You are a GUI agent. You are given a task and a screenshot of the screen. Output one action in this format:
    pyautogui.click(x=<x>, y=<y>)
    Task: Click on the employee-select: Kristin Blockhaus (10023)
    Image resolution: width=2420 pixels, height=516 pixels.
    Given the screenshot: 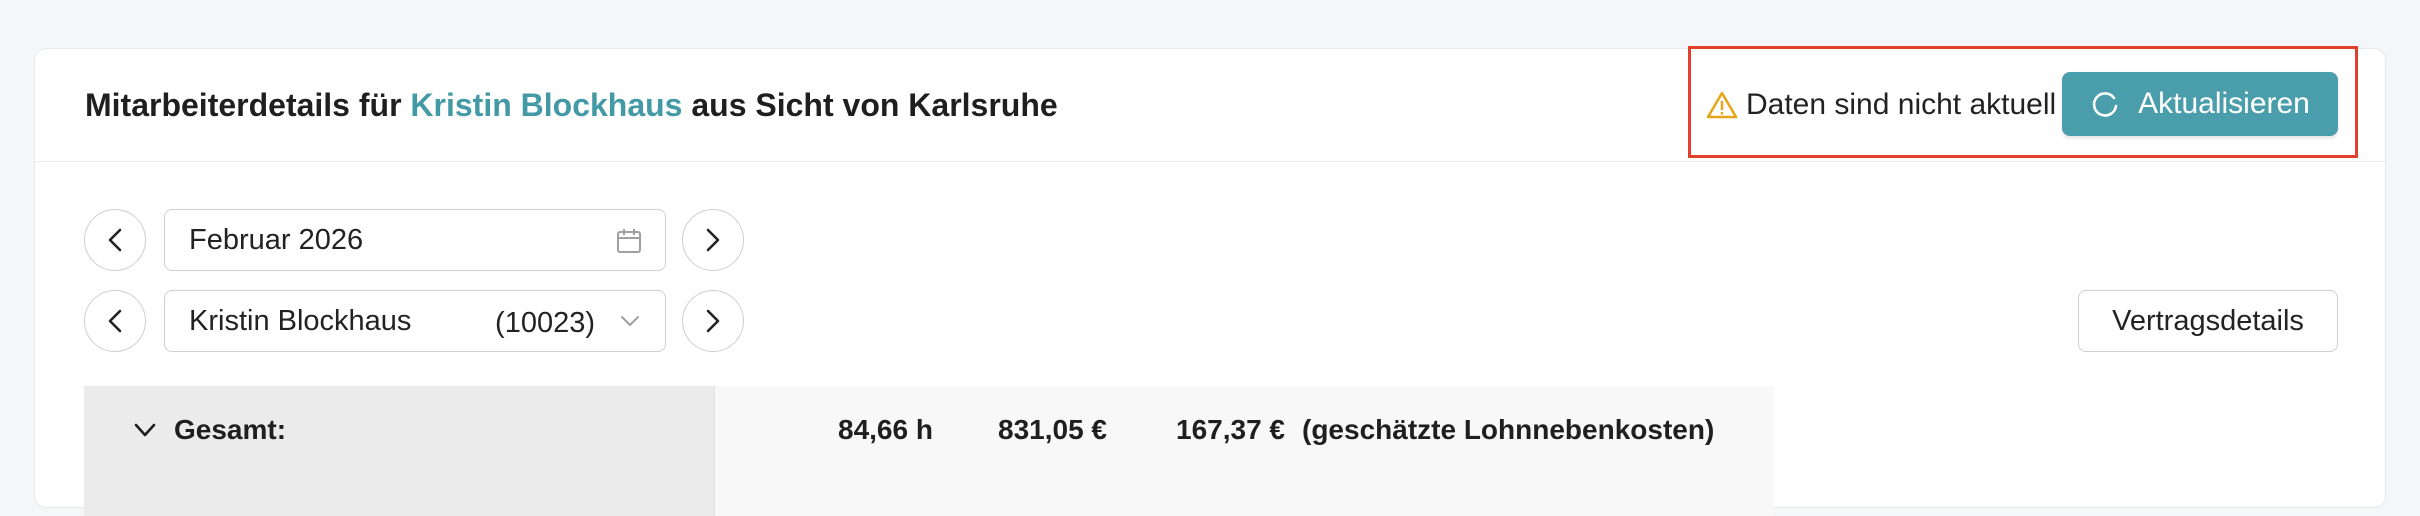 What is the action you would take?
    pyautogui.click(x=415, y=321)
    